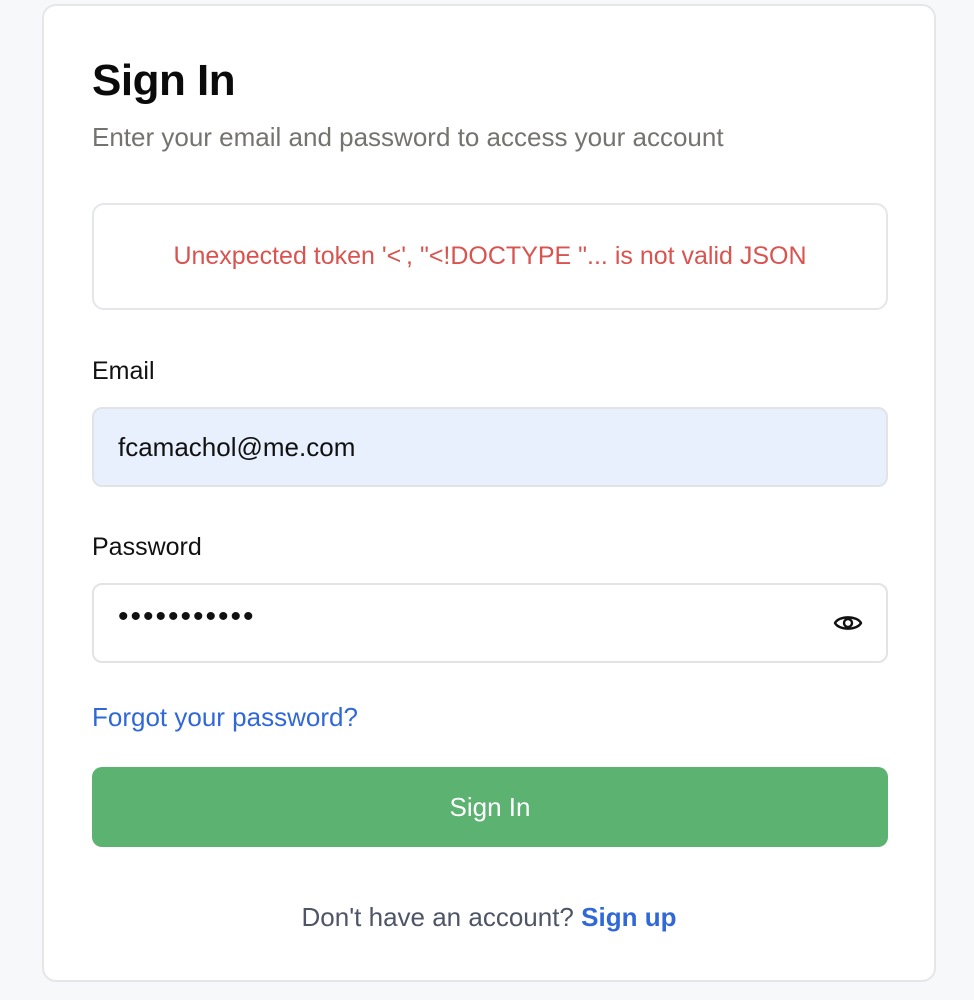 The height and width of the screenshot is (1000, 974). Describe the element at coordinates (490, 447) in the screenshot. I see `email-field: fcamachol@me.com` at that location.